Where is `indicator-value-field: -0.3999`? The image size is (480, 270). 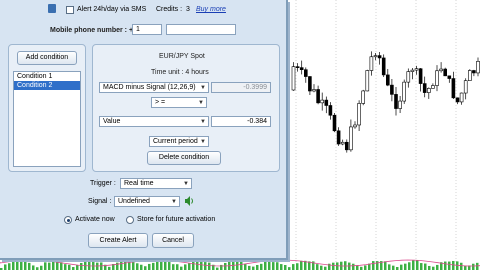
indicator-value-field: -0.3999 is located at coordinates (241, 87).